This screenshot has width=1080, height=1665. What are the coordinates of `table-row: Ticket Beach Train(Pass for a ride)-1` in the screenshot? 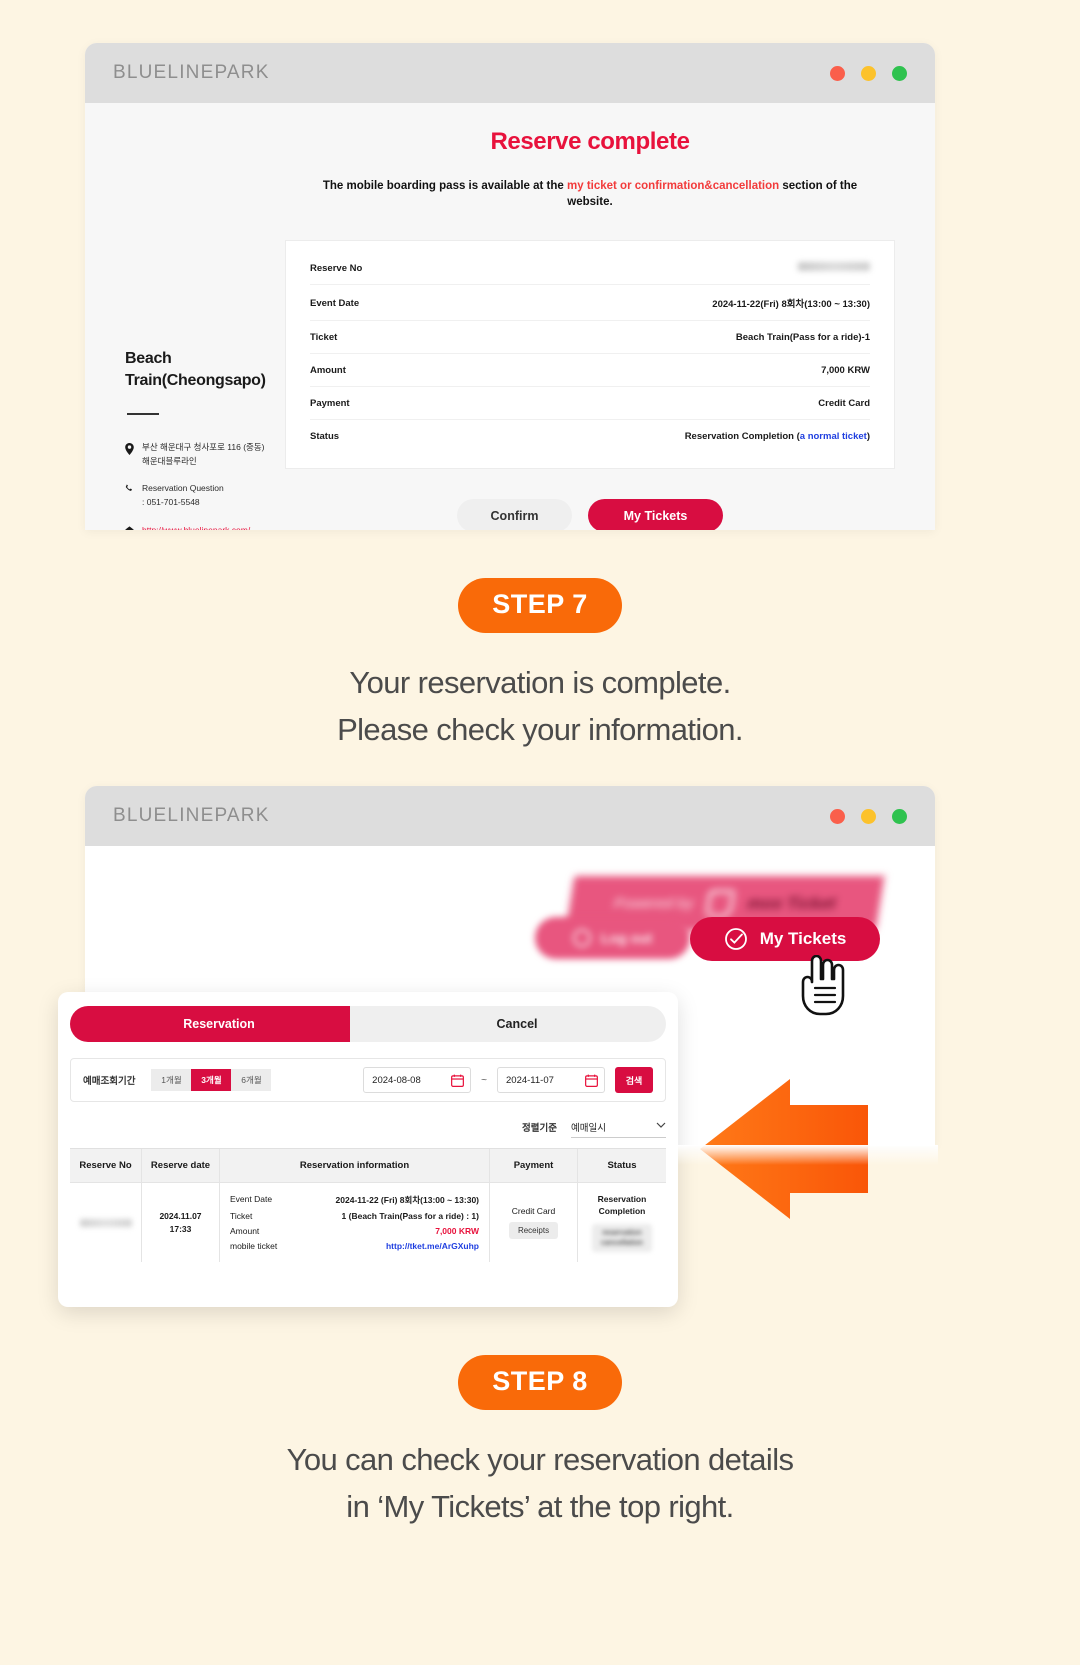 It's located at (590, 338).